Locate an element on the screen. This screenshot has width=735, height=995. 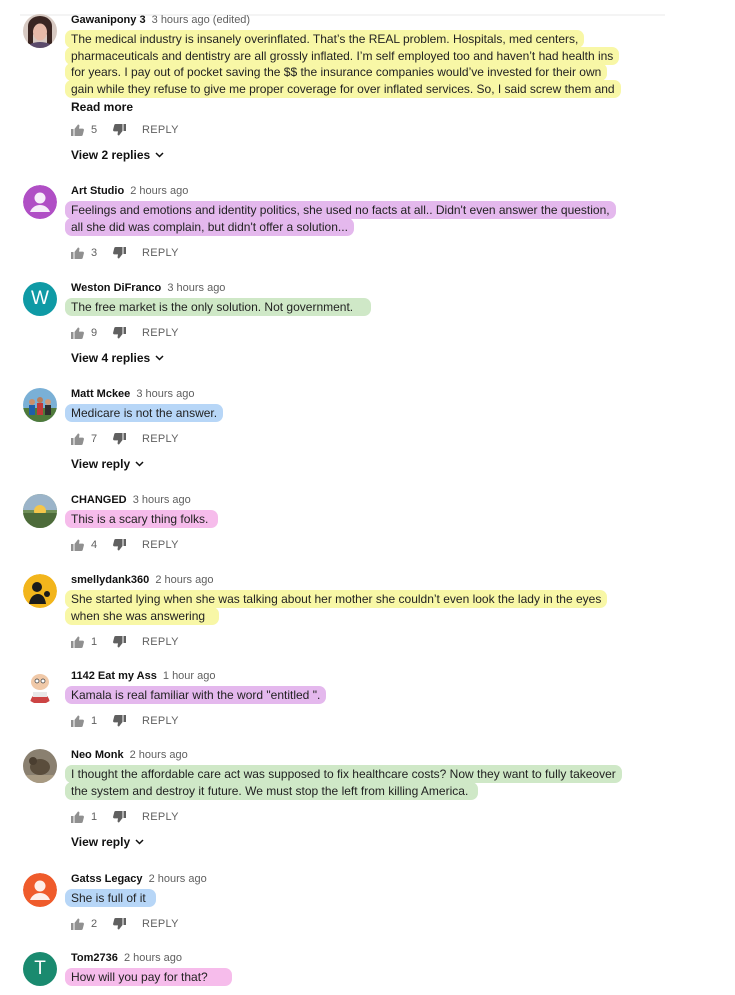
comment-text-line: She is full of it is located at coordinates (110, 898).